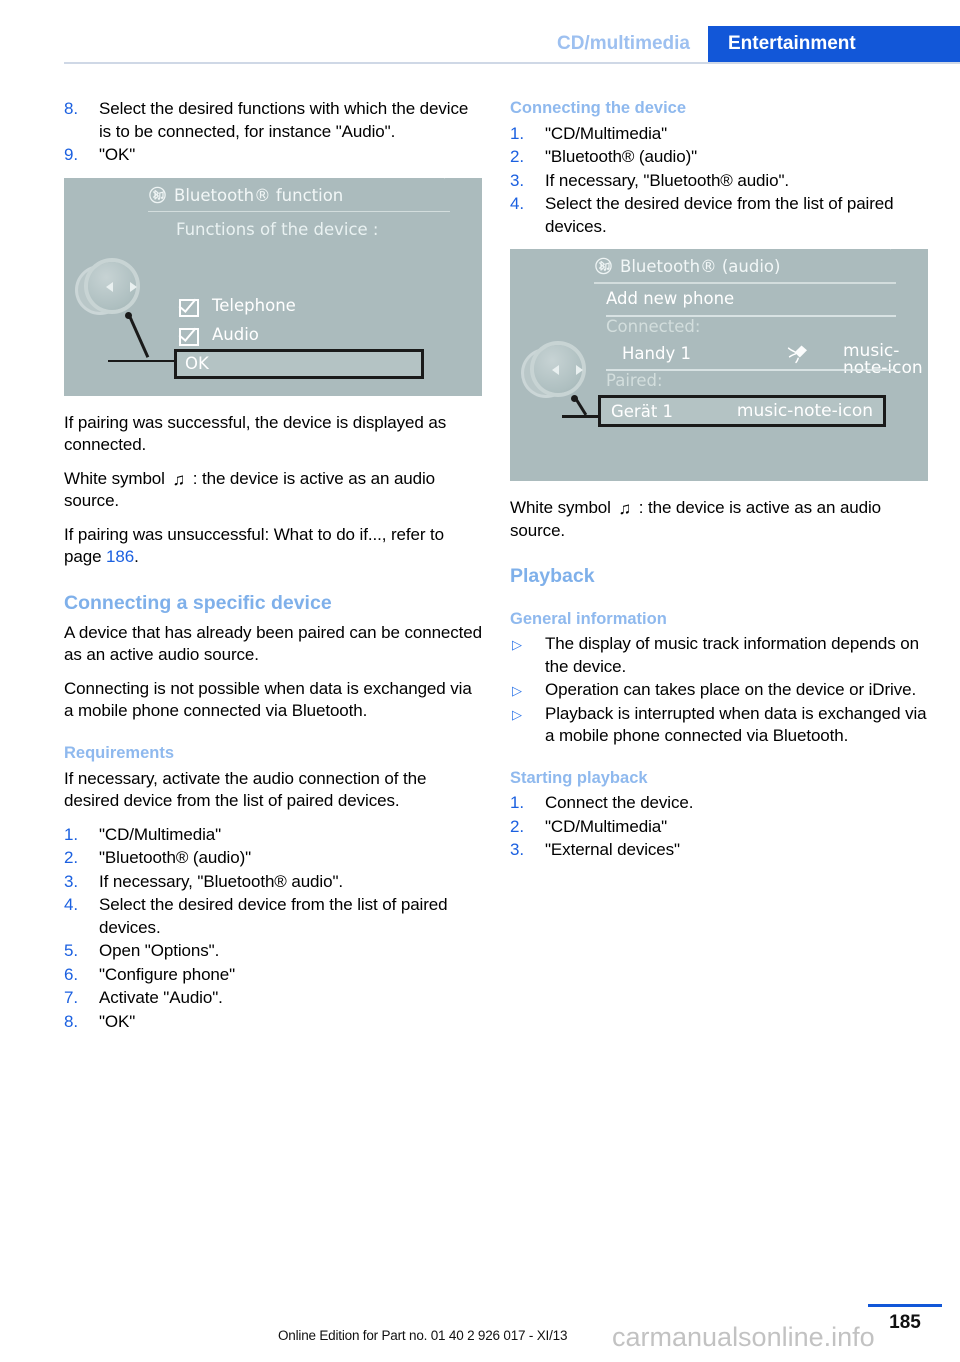 The height and width of the screenshot is (1362, 960). Describe the element at coordinates (656, 353) in the screenshot. I see `idrive-row-handy-1: Handy 1` at that location.